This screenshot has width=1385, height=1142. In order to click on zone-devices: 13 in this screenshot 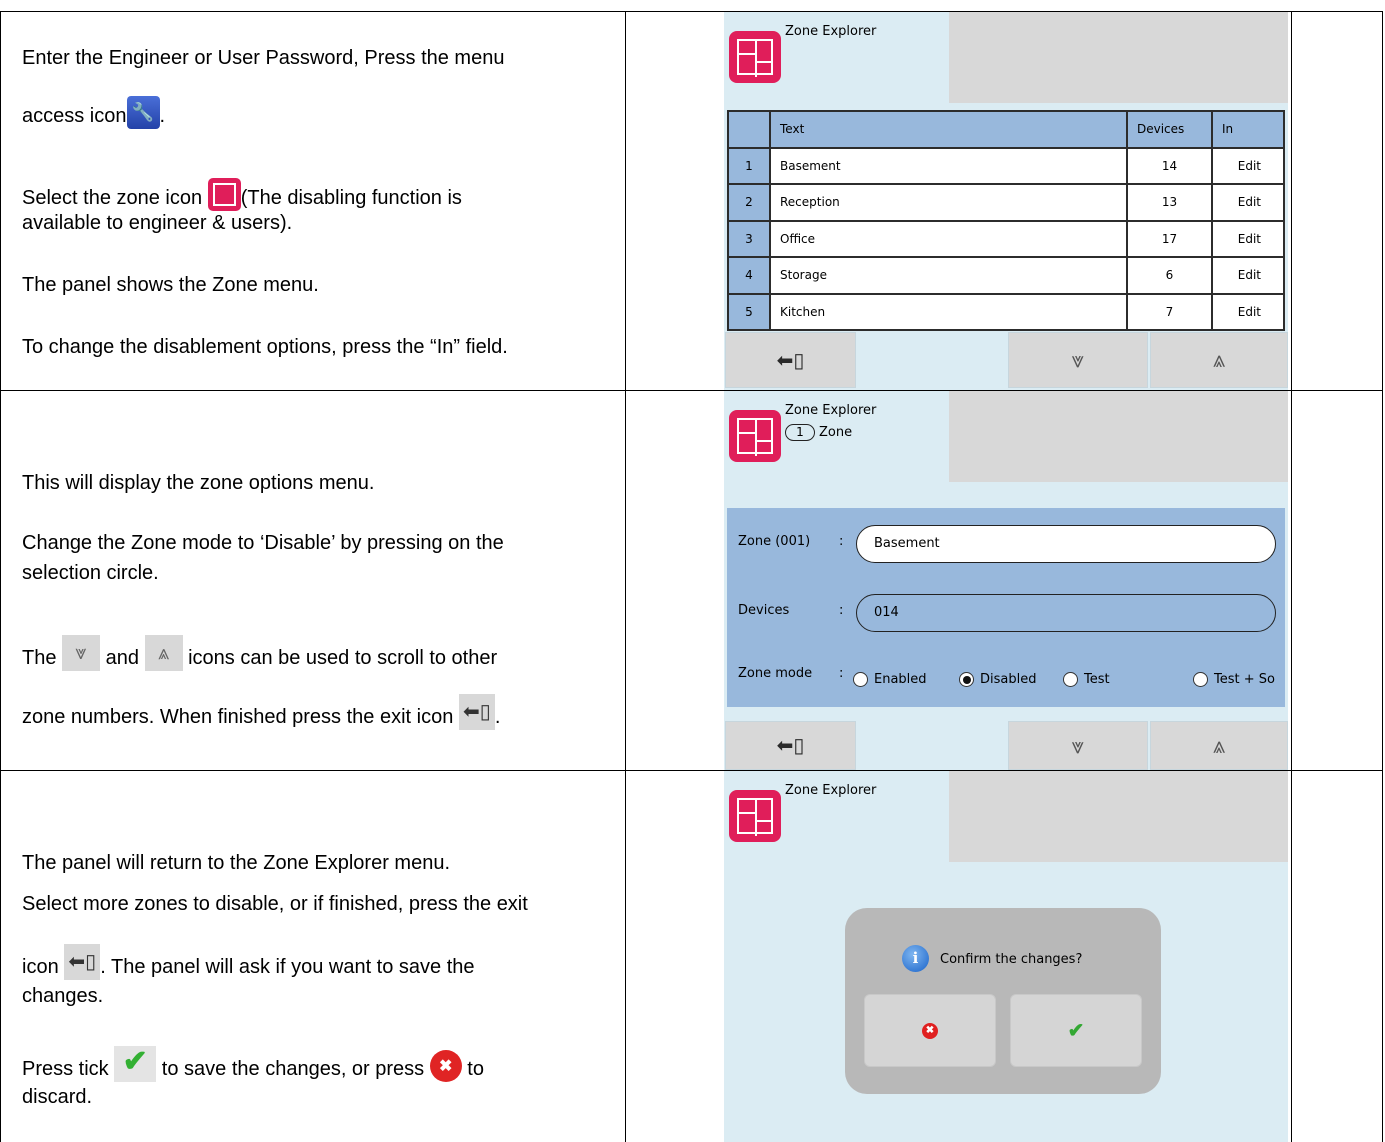, I will do `click(1169, 202)`.